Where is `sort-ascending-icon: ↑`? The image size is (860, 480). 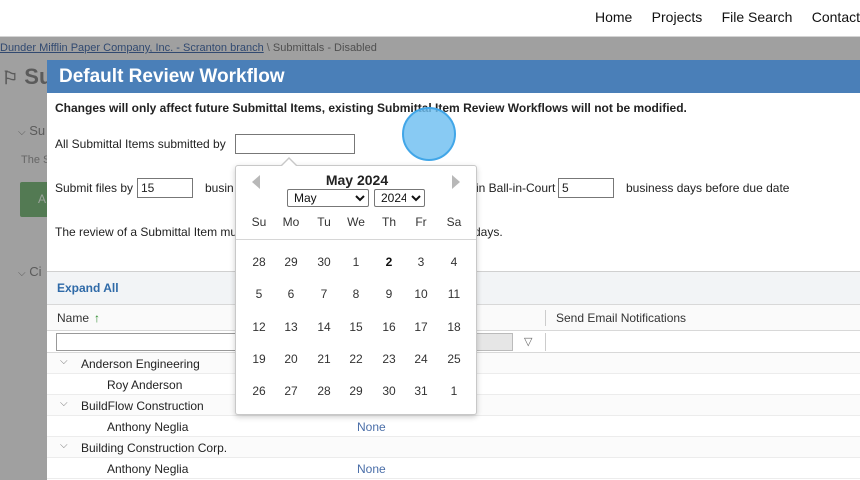 sort-ascending-icon: ↑ is located at coordinates (97, 318).